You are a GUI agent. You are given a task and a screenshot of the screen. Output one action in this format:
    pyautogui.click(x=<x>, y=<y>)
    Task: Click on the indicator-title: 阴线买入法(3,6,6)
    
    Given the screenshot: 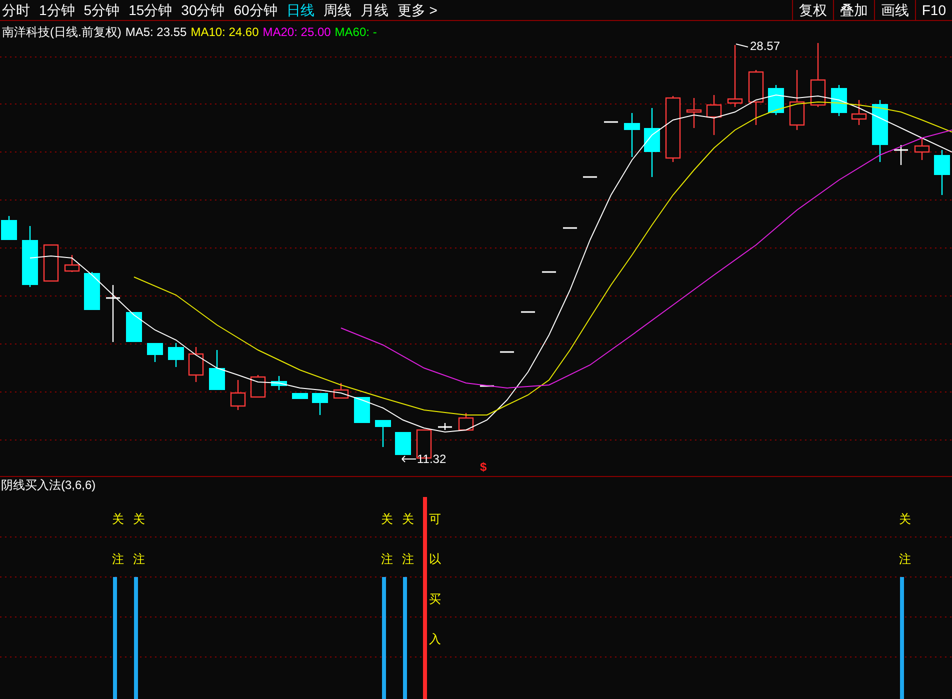 What is the action you would take?
    pyautogui.click(x=48, y=485)
    